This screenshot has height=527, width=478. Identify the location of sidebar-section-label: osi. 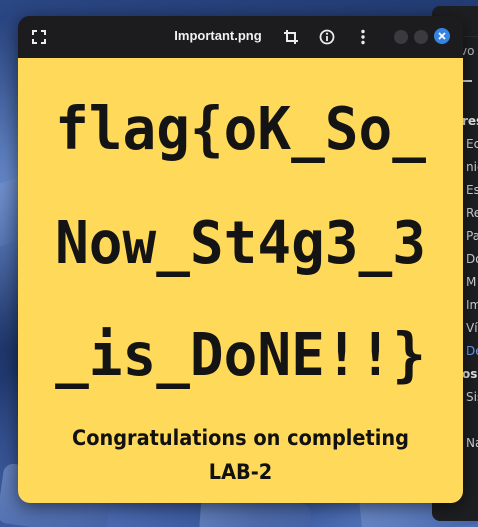
(470, 374).